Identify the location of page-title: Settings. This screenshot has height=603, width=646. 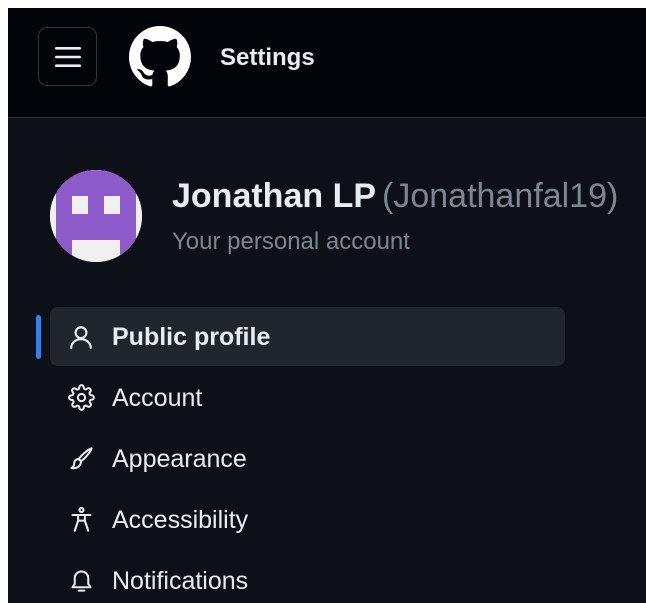
(267, 57).